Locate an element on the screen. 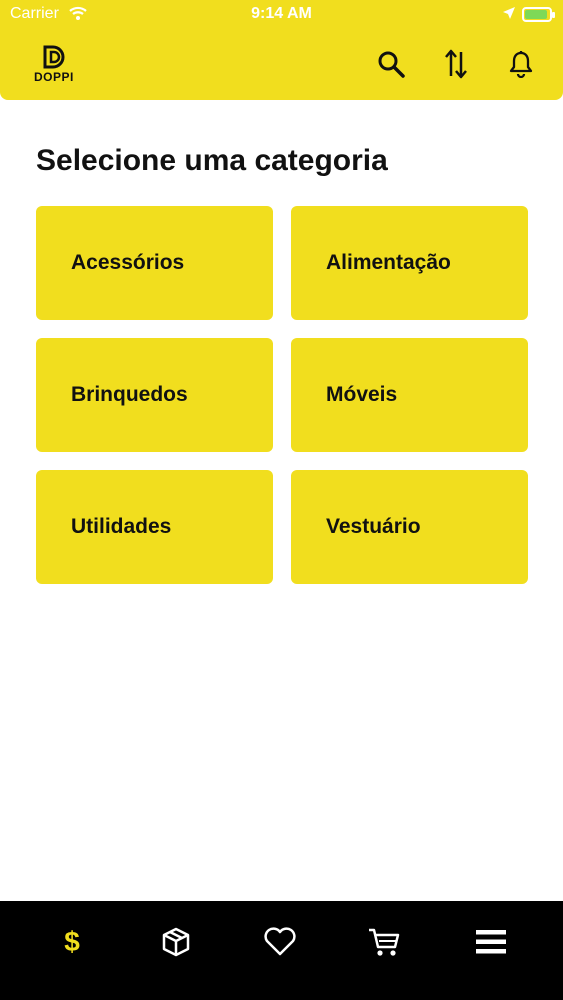  category-tile-alimentacao: Alimentação is located at coordinates (409, 263).